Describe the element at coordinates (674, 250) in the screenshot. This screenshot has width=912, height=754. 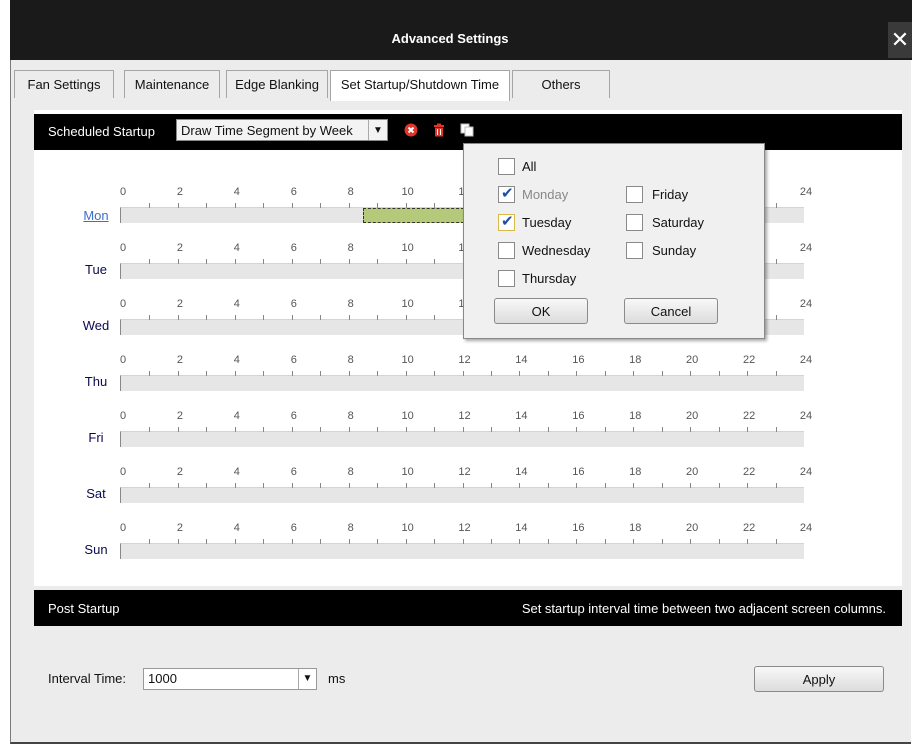
I see `sunday-label: Sunday` at that location.